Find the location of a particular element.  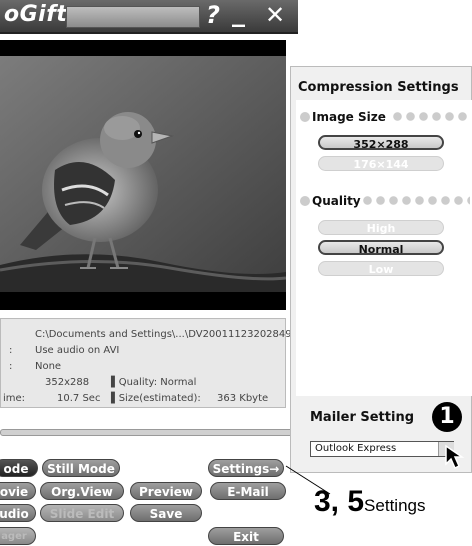

movie-mode-button: ode is located at coordinates (19, 468).